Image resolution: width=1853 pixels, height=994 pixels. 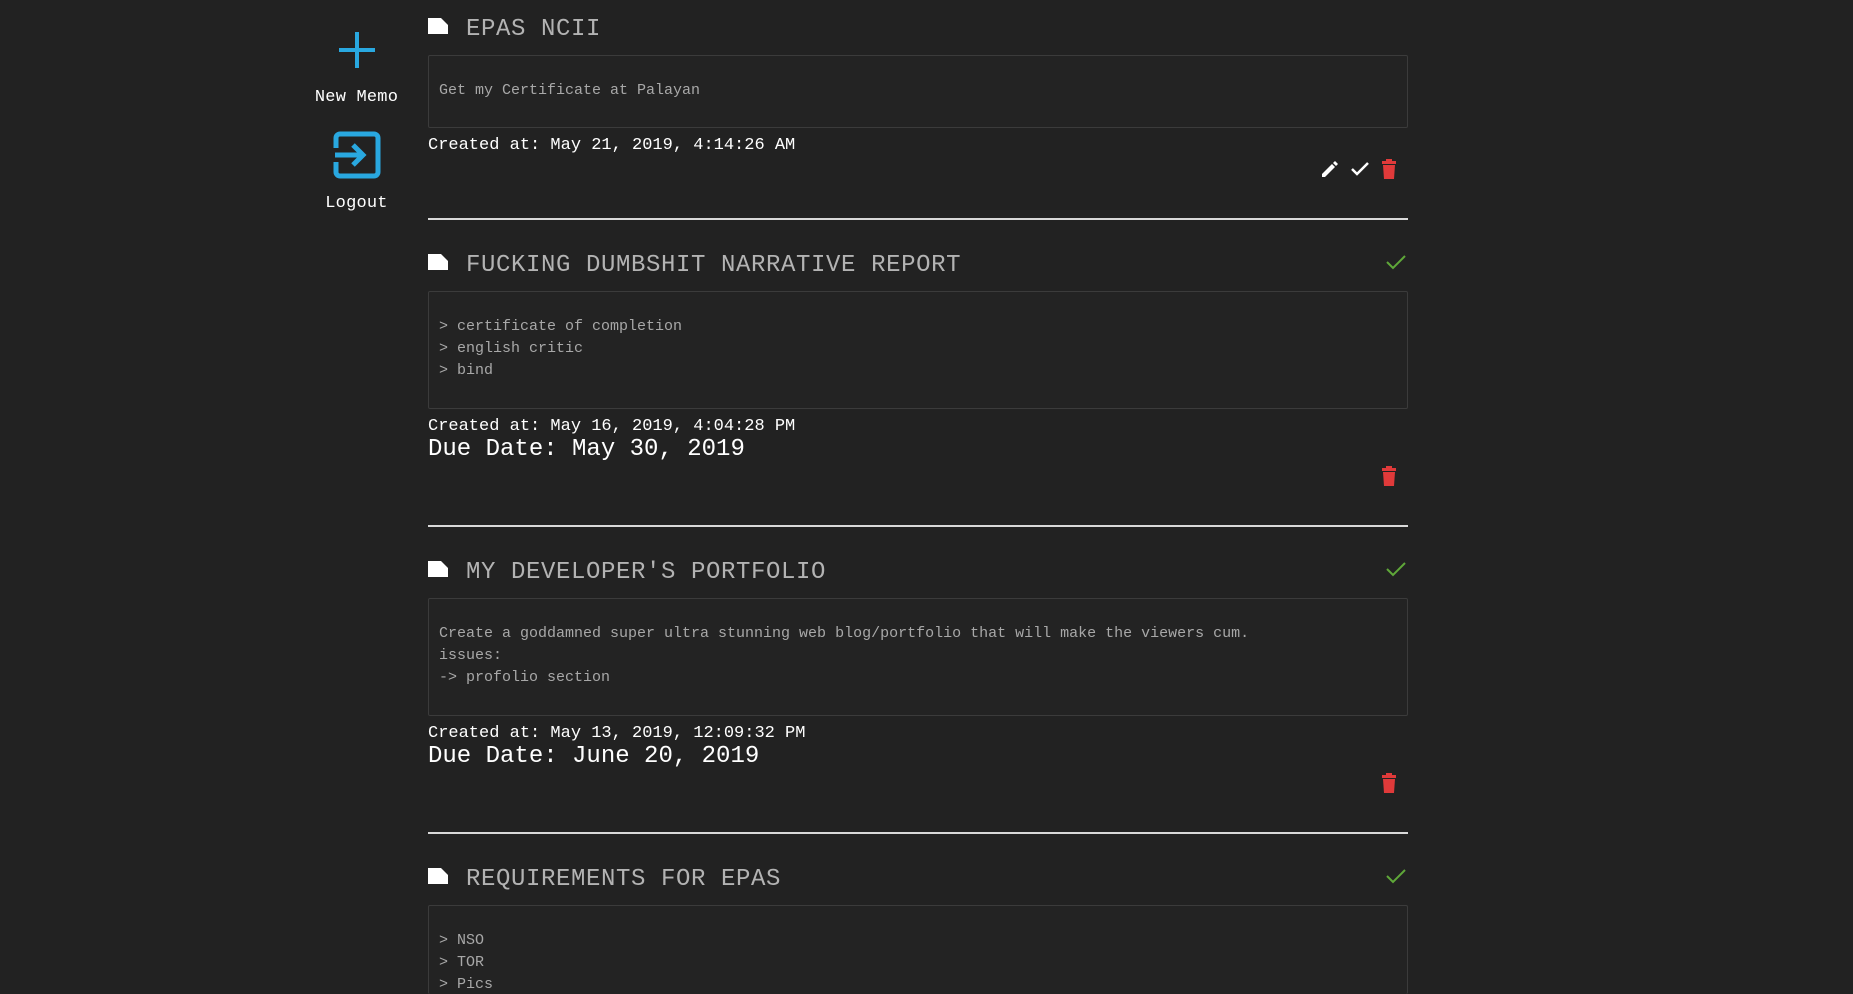 I want to click on memo-card: REQUIREMENTS FOR EPAS > NSO > TOR > Pics, so click(x=918, y=922).